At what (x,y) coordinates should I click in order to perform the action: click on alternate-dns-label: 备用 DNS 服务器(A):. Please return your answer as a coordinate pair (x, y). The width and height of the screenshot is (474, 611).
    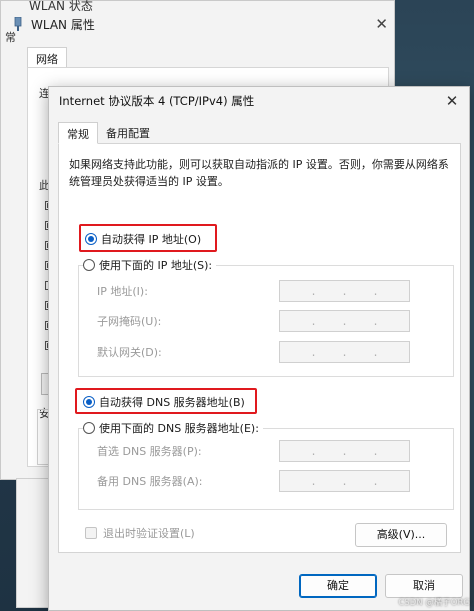
    Looking at the image, I should click on (150, 481).